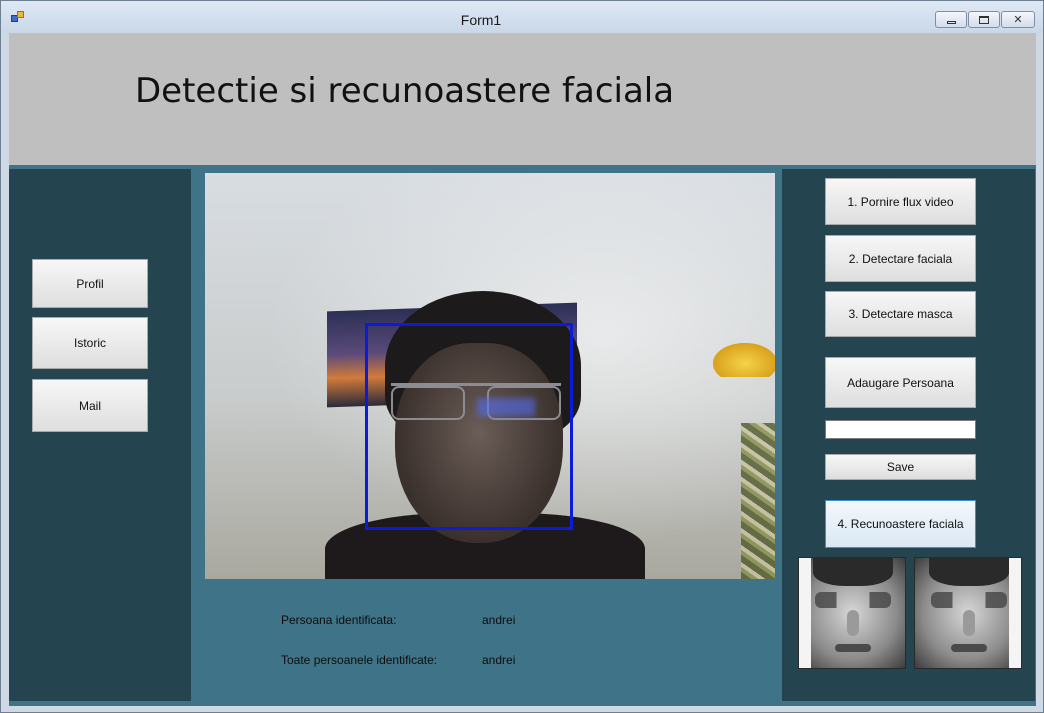 This screenshot has height=713, width=1044. I want to click on maximize-button, so click(984, 19).